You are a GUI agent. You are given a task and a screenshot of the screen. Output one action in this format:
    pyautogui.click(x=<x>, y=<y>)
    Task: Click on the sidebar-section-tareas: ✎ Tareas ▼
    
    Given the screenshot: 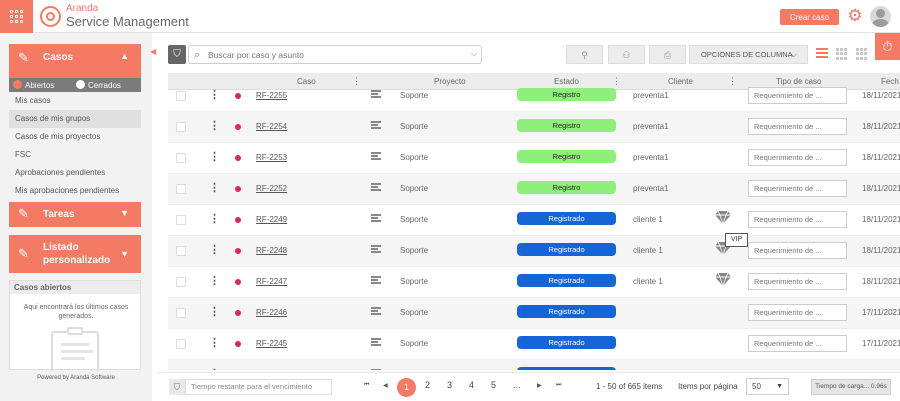 What is the action you would take?
    pyautogui.click(x=75, y=214)
    